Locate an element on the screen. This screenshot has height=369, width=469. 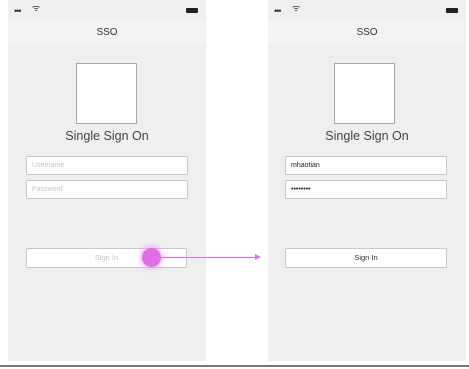
transition-arrow-line is located at coordinates (207, 257).